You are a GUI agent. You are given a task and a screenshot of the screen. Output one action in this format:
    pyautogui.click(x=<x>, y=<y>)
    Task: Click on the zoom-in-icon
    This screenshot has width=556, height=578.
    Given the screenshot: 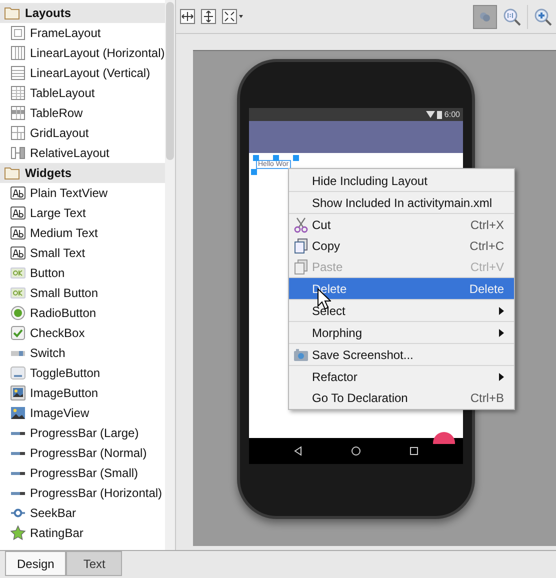 What is the action you would take?
    pyautogui.click(x=543, y=17)
    